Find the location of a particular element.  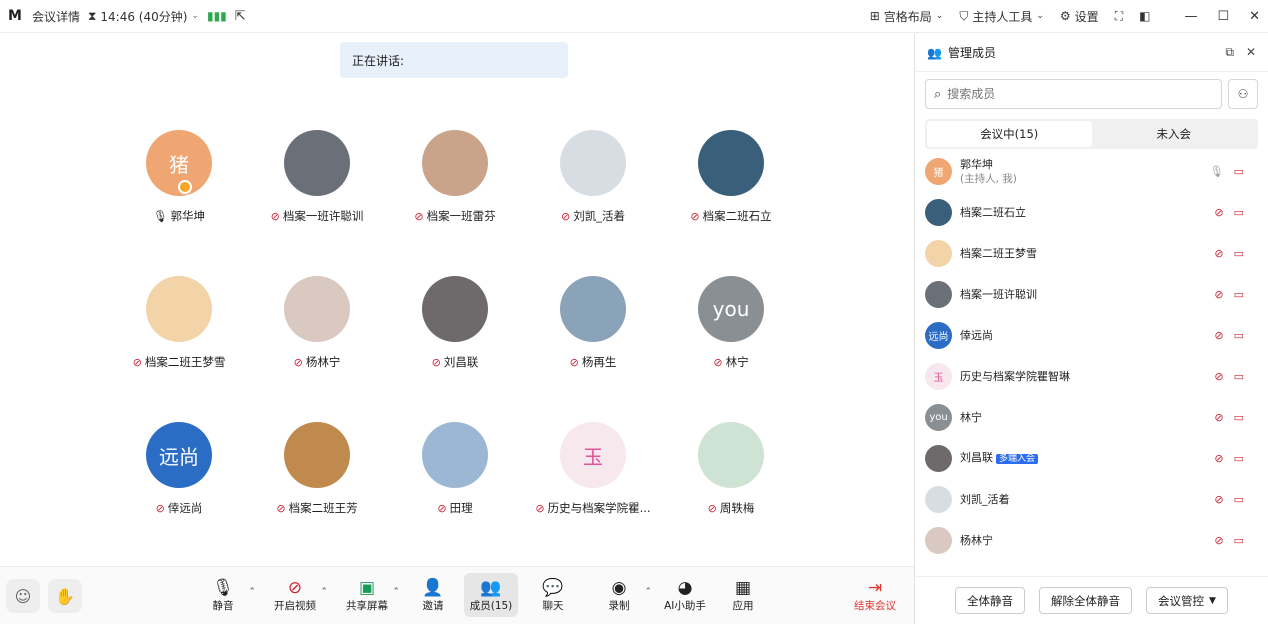

participant-tile: ⊘ 田理 is located at coordinates (455, 469).